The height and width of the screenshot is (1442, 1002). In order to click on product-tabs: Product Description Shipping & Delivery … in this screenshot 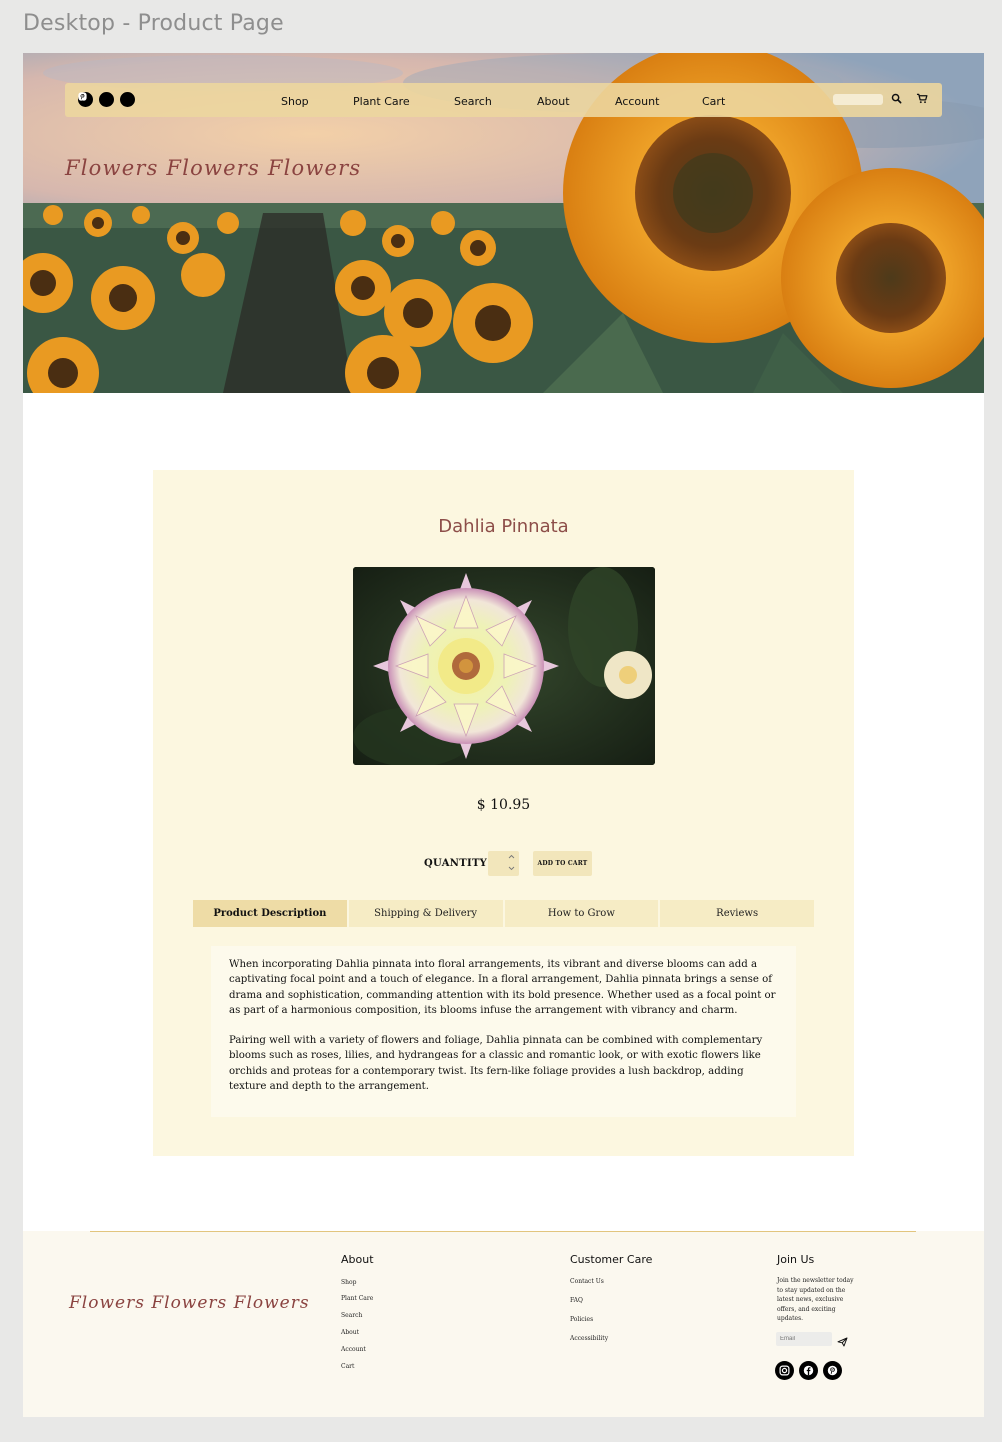, I will do `click(503, 913)`.